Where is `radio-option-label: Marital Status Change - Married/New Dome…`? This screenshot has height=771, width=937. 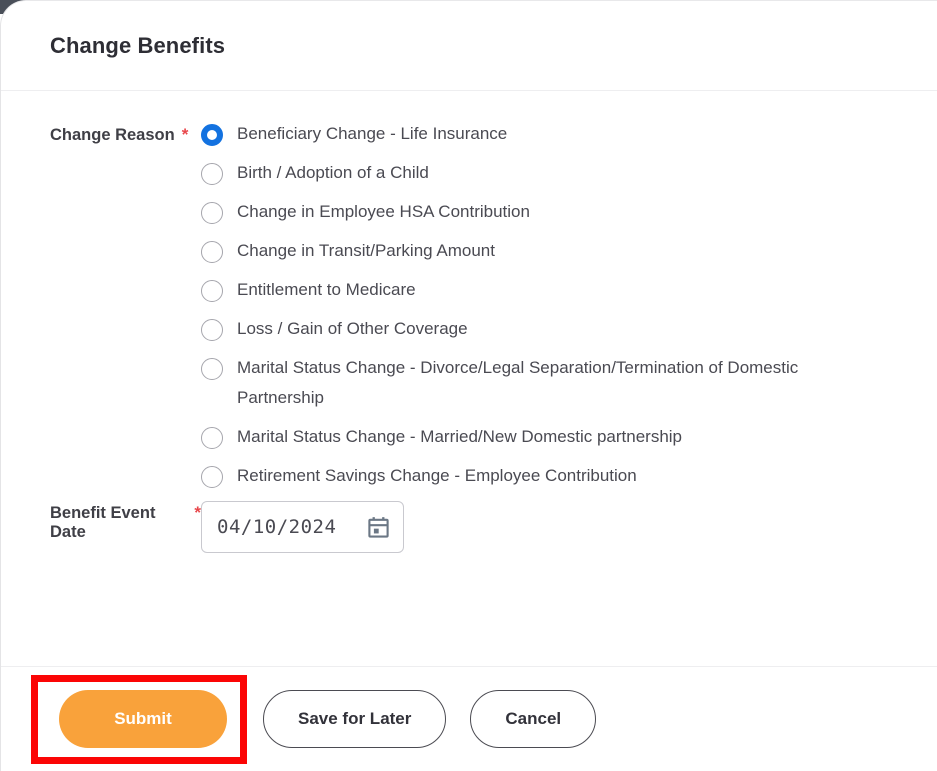
radio-option-label: Marital Status Change - Married/New Dome… is located at coordinates (460, 436).